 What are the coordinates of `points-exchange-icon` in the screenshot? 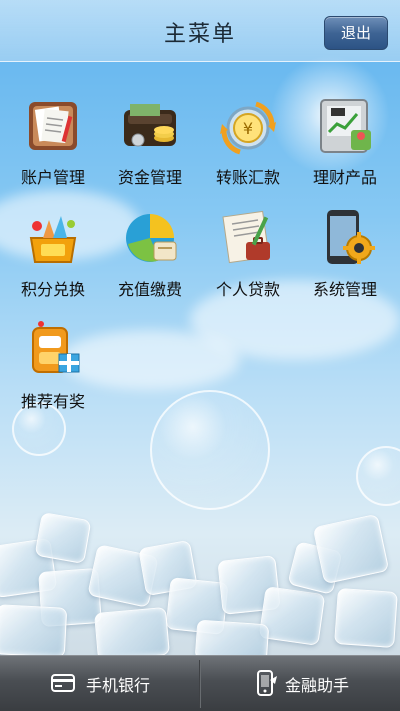 It's located at (53, 239).